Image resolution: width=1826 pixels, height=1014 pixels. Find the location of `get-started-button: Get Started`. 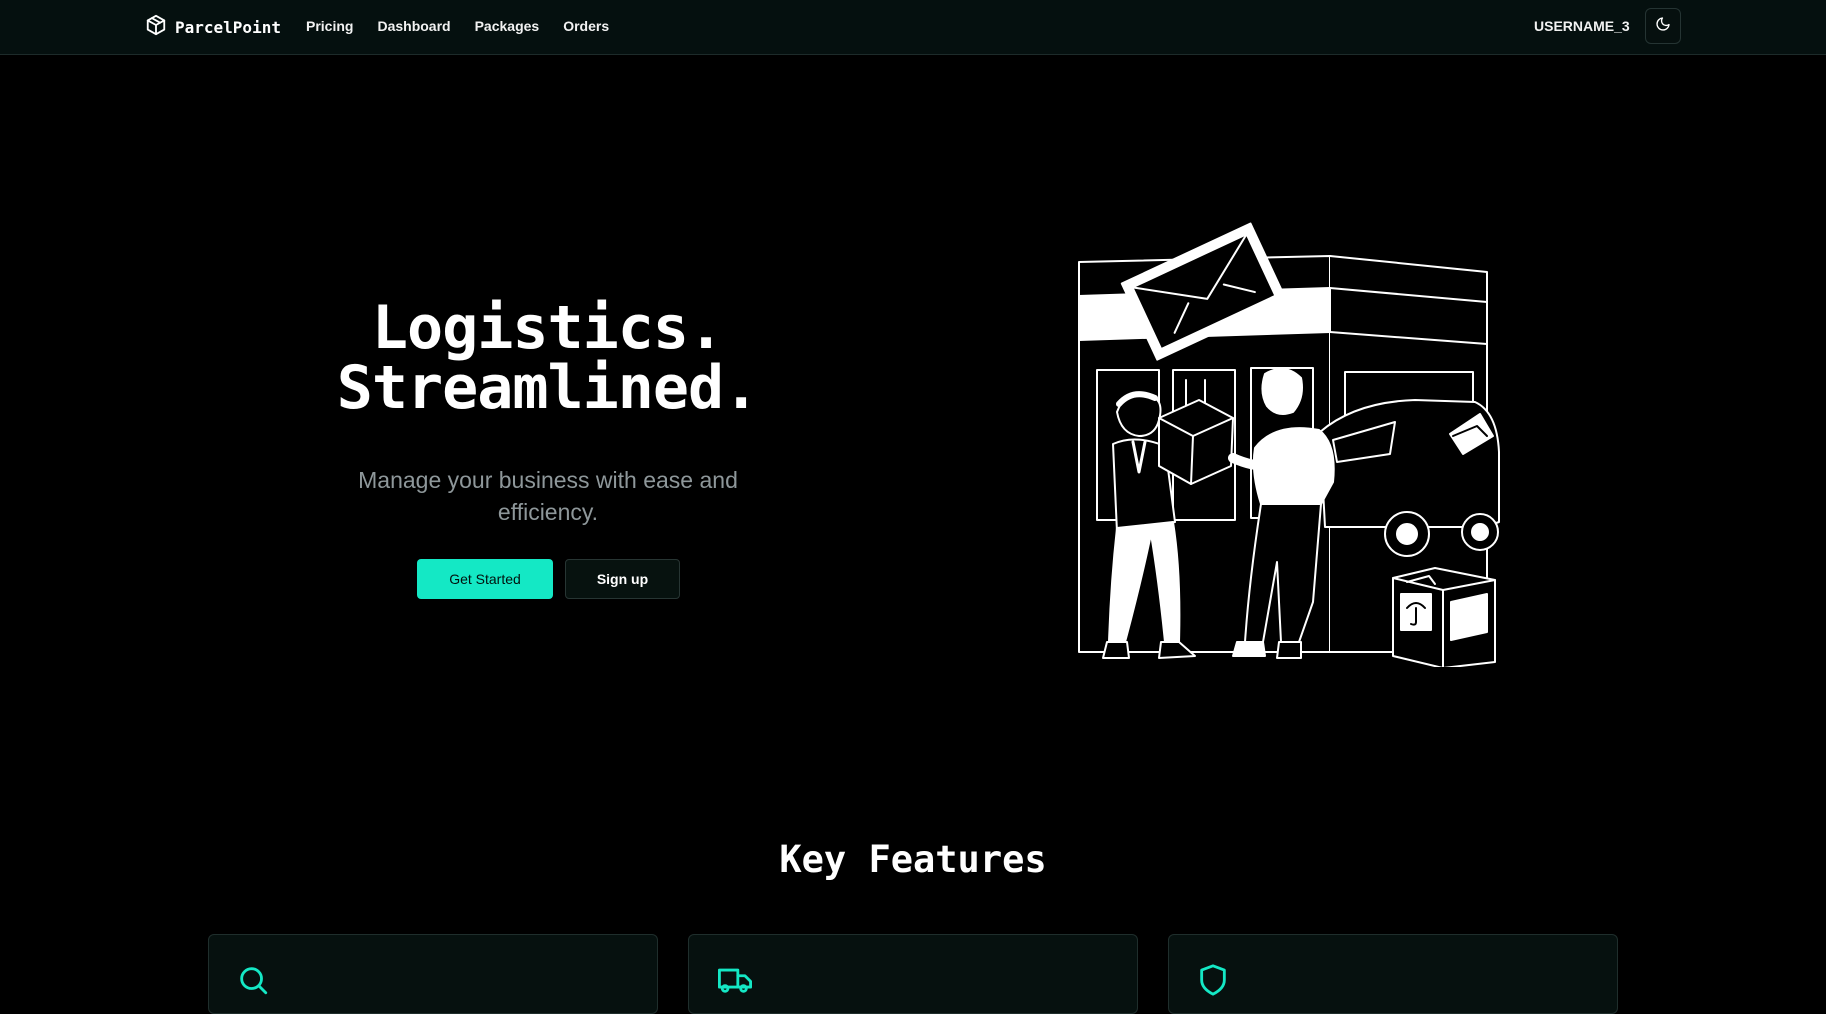

get-started-button: Get Started is located at coordinates (485, 579).